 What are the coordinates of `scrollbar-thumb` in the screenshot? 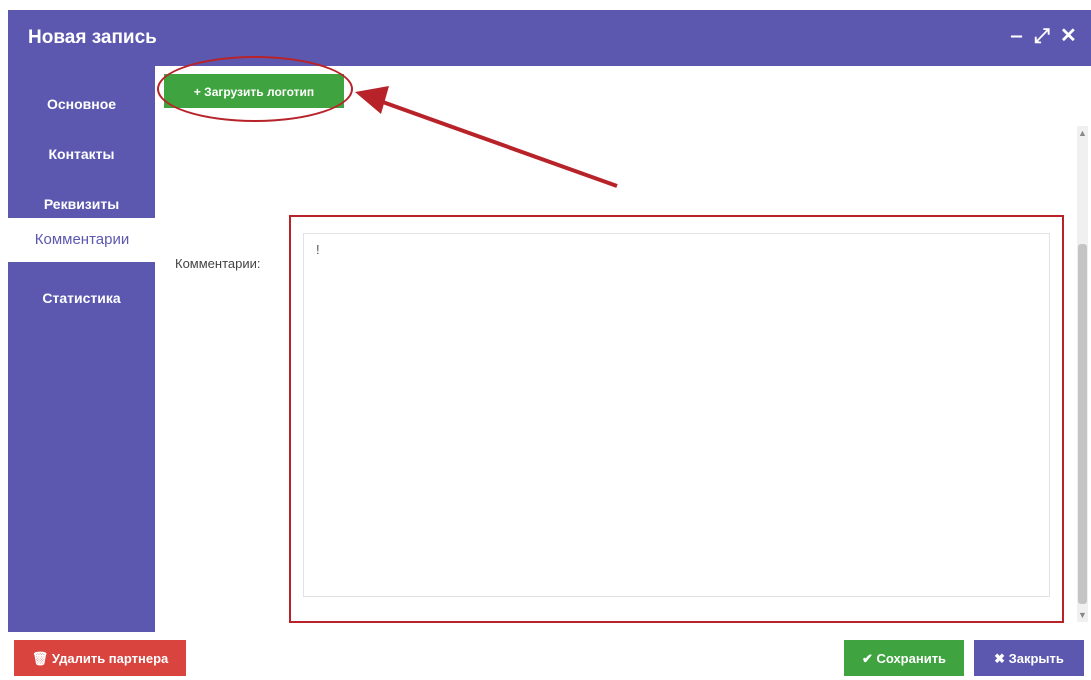 It's located at (1082, 424).